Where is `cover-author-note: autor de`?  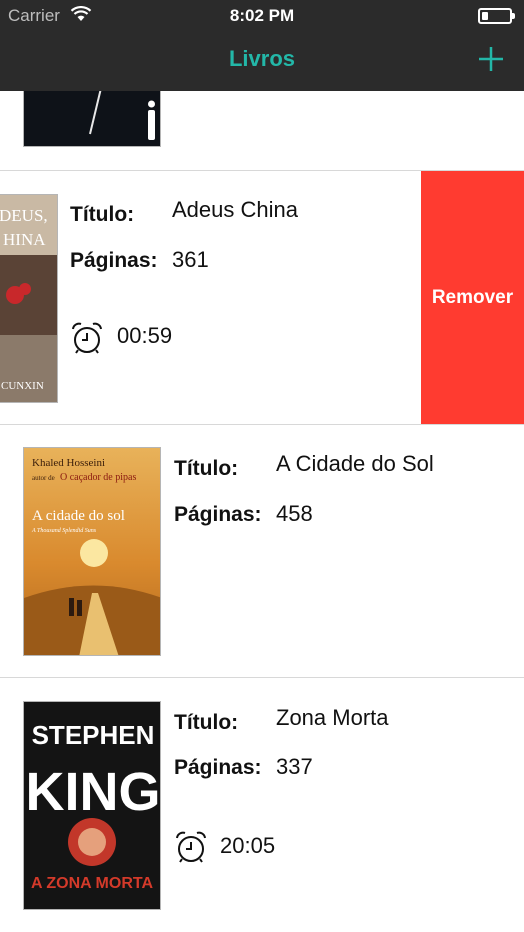
cover-author-note: autor de is located at coordinates (43, 478).